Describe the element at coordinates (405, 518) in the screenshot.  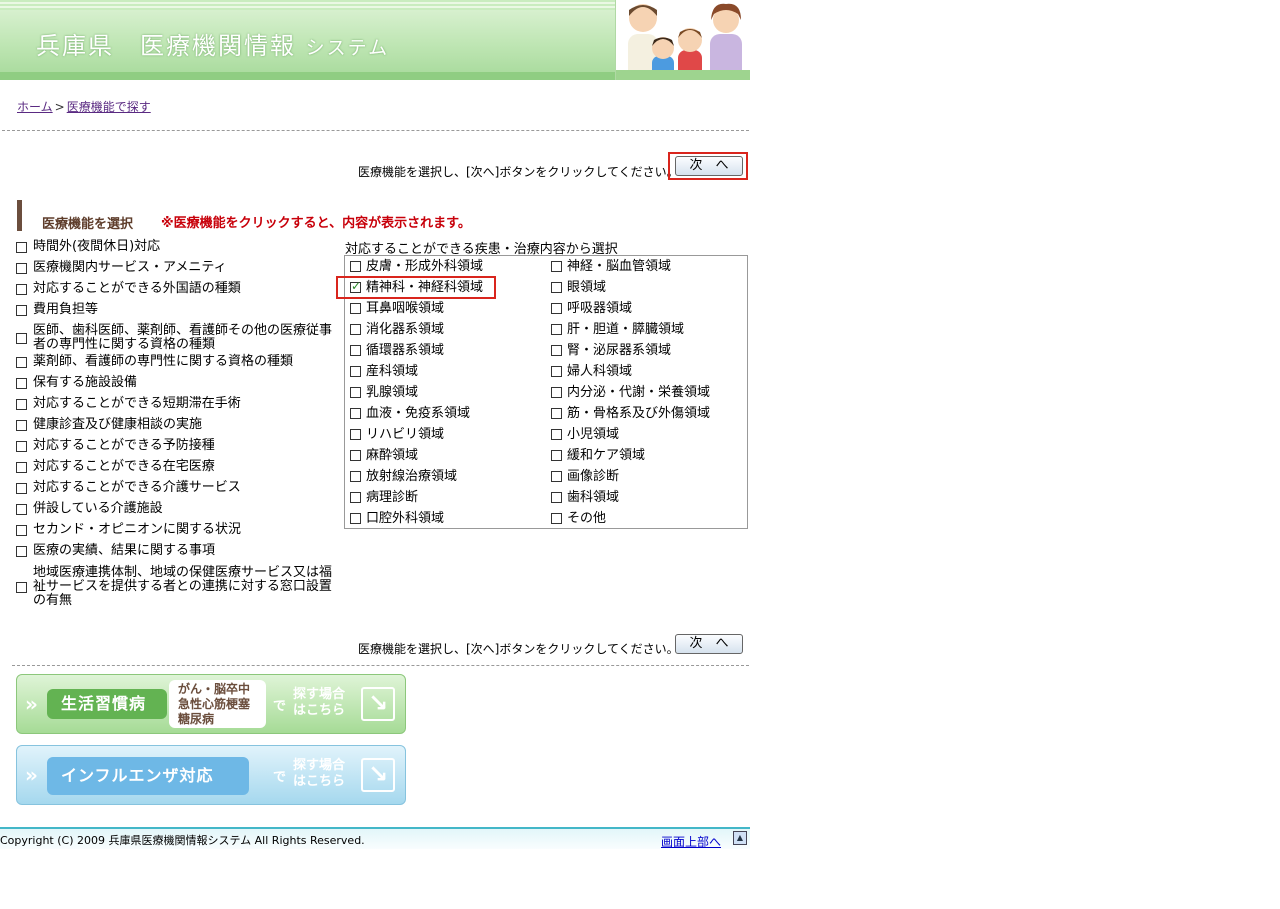
I see `disease-label: 口腔外科領域` at that location.